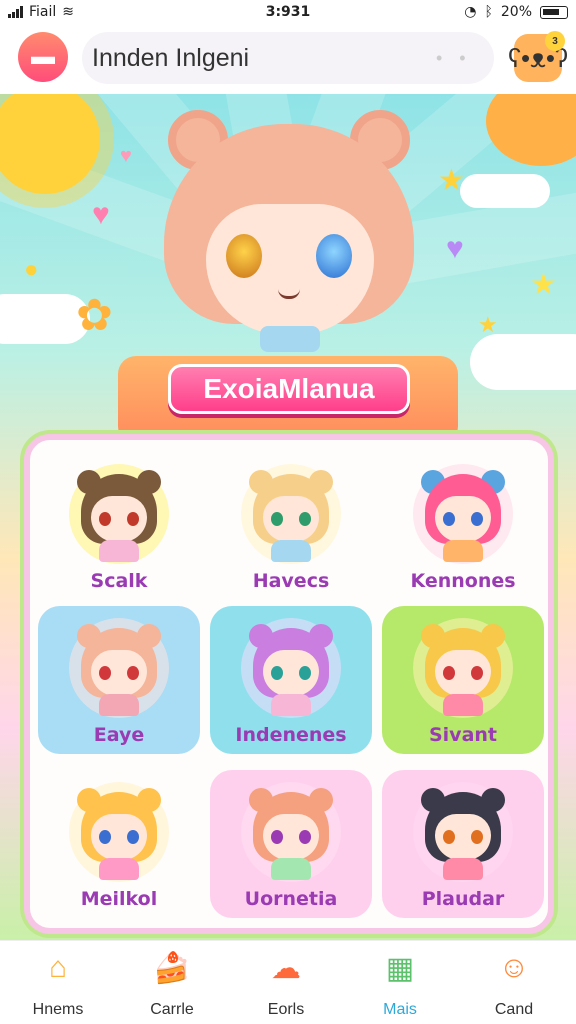 This screenshot has height=1024, width=576. Describe the element at coordinates (288, 13) in the screenshot. I see `status-bar: Fiail ≋ 3:931 ◔ ᛒ 20%` at that location.